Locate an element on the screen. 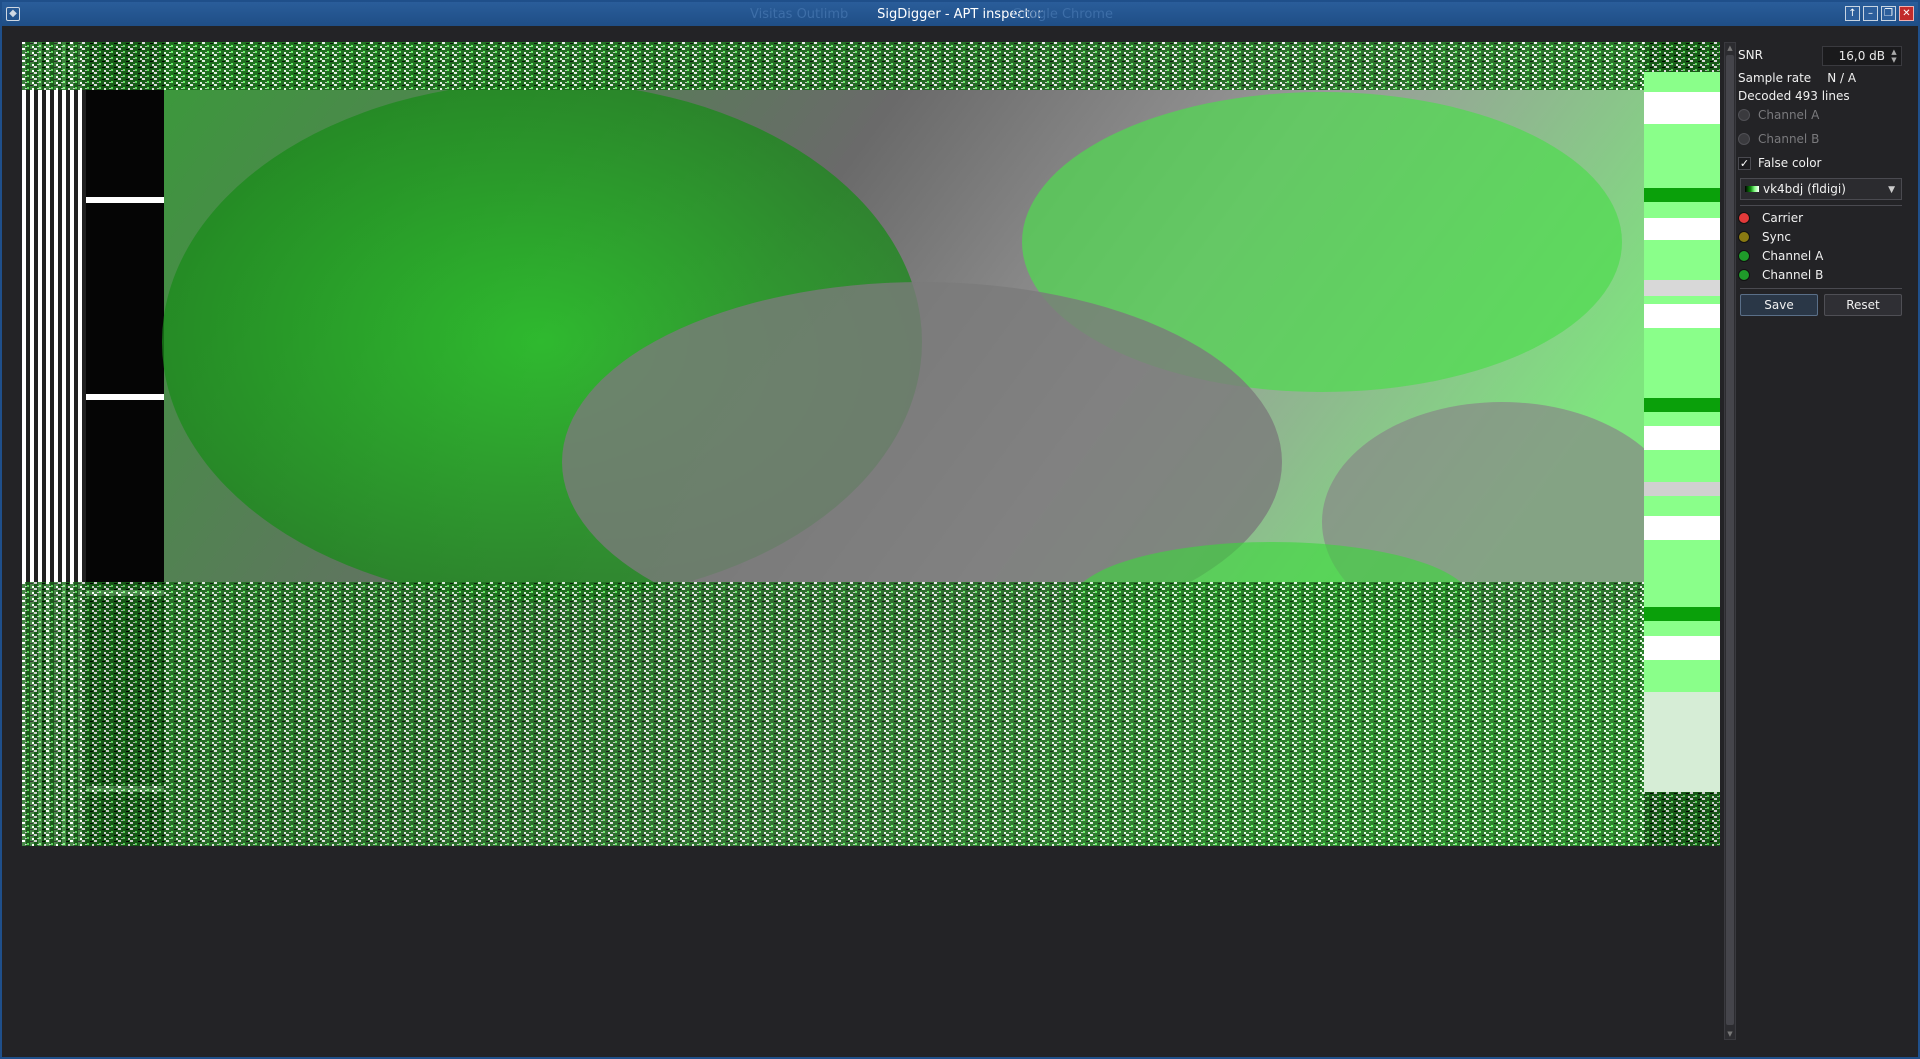 The image size is (1920, 1059). save-button: Save is located at coordinates (1779, 305).